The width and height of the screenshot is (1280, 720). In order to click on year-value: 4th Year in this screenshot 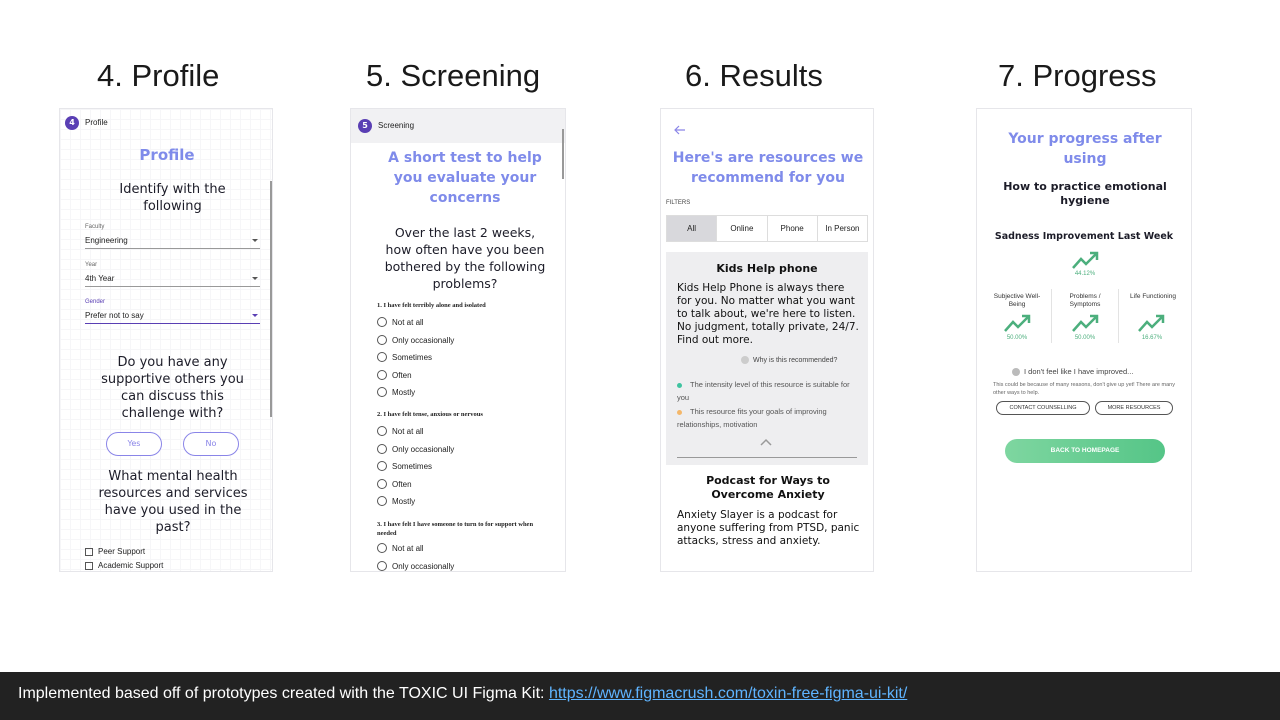, I will do `click(100, 278)`.